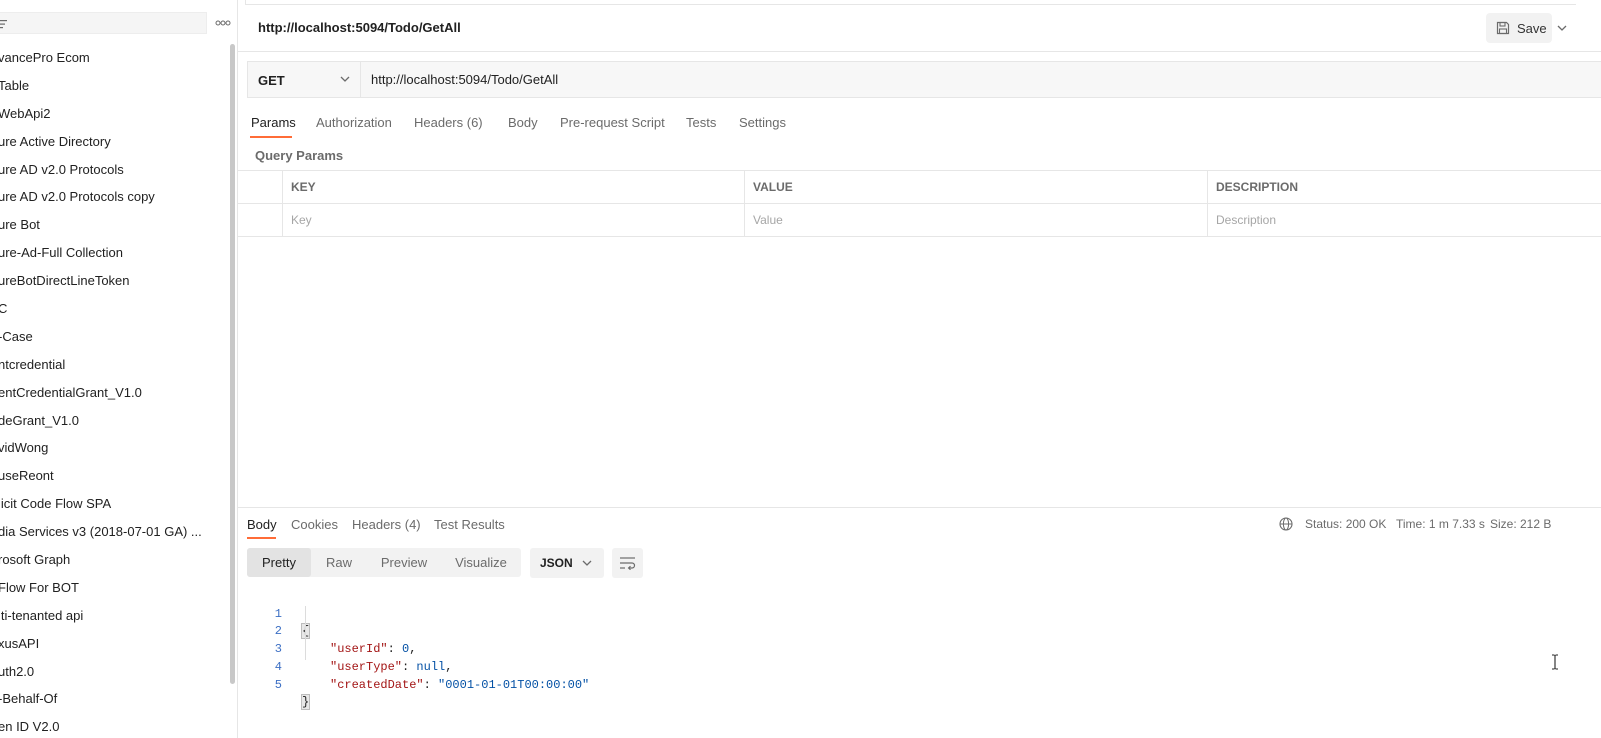  Describe the element at coordinates (386, 524) in the screenshot. I see `response-tab-headers: Headers (4)` at that location.